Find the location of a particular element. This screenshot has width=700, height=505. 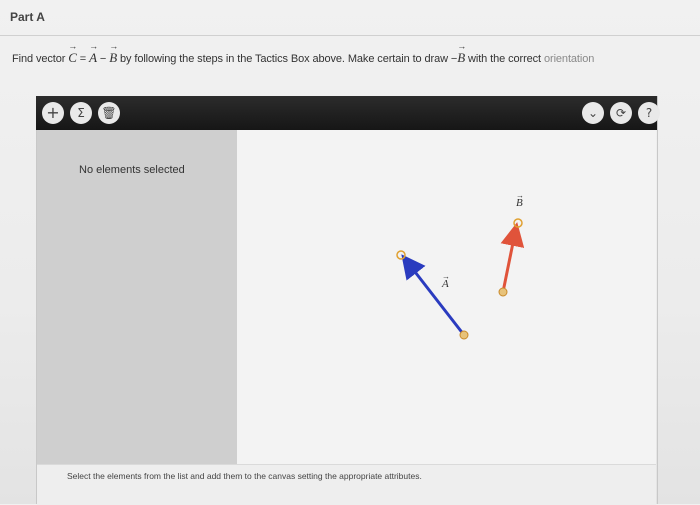

vector-a-tail-handle is located at coordinates (464, 335).